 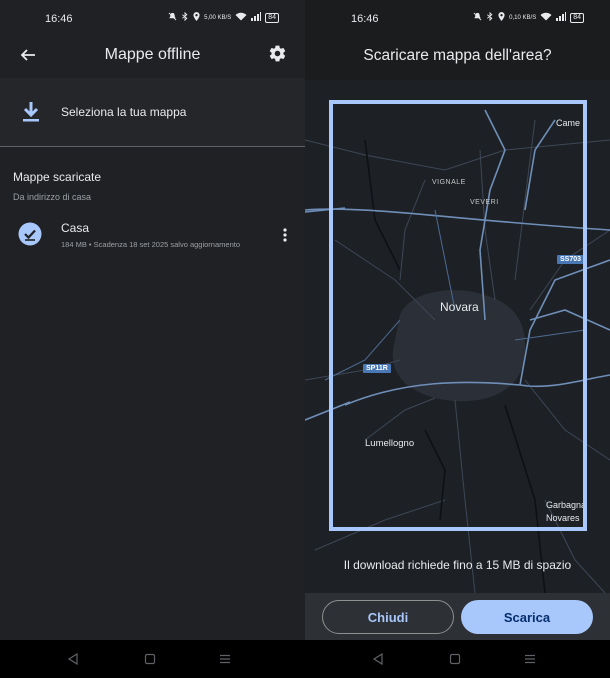 What do you see at coordinates (218, 17) in the screenshot?
I see `net-speed: 5,00 KB/S` at bounding box center [218, 17].